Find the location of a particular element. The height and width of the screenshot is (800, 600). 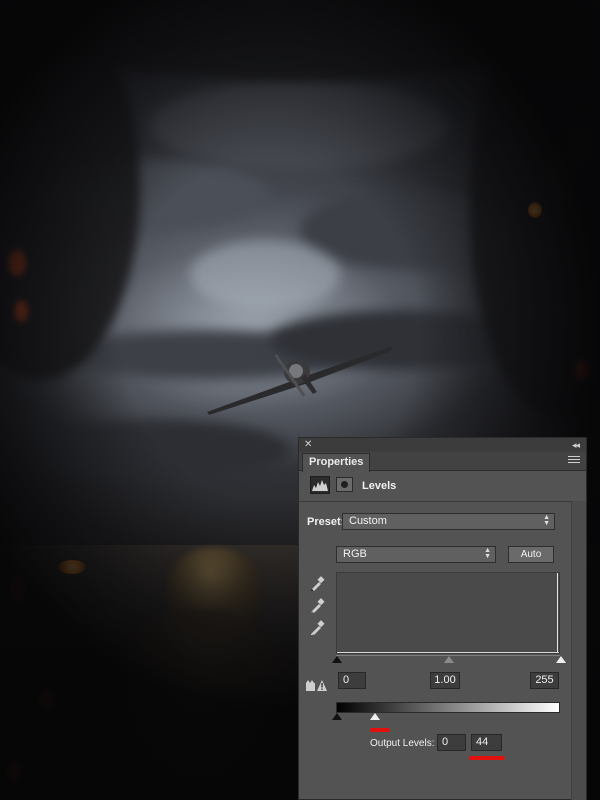

histogram is located at coordinates (448, 613).